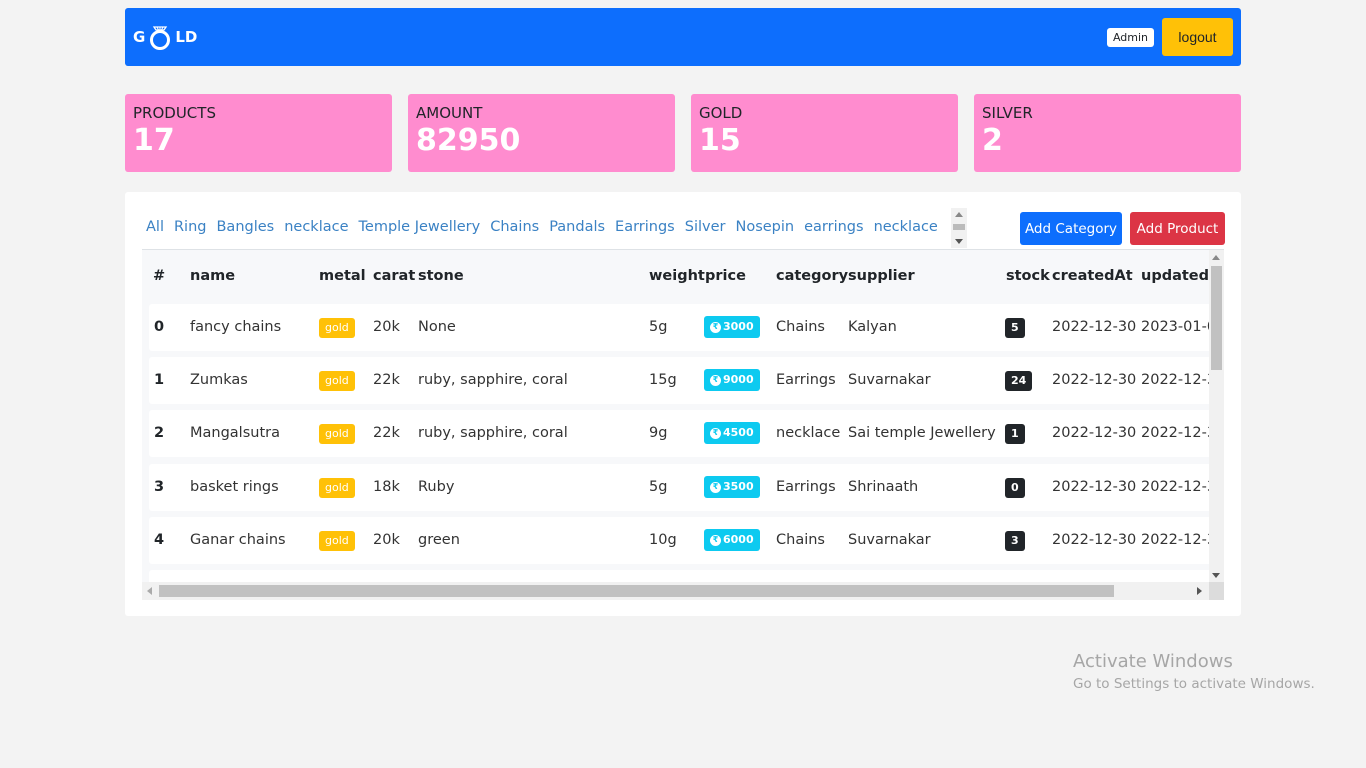 The image size is (1366, 768). What do you see at coordinates (236, 327) in the screenshot?
I see `row-name: fancy chains` at bounding box center [236, 327].